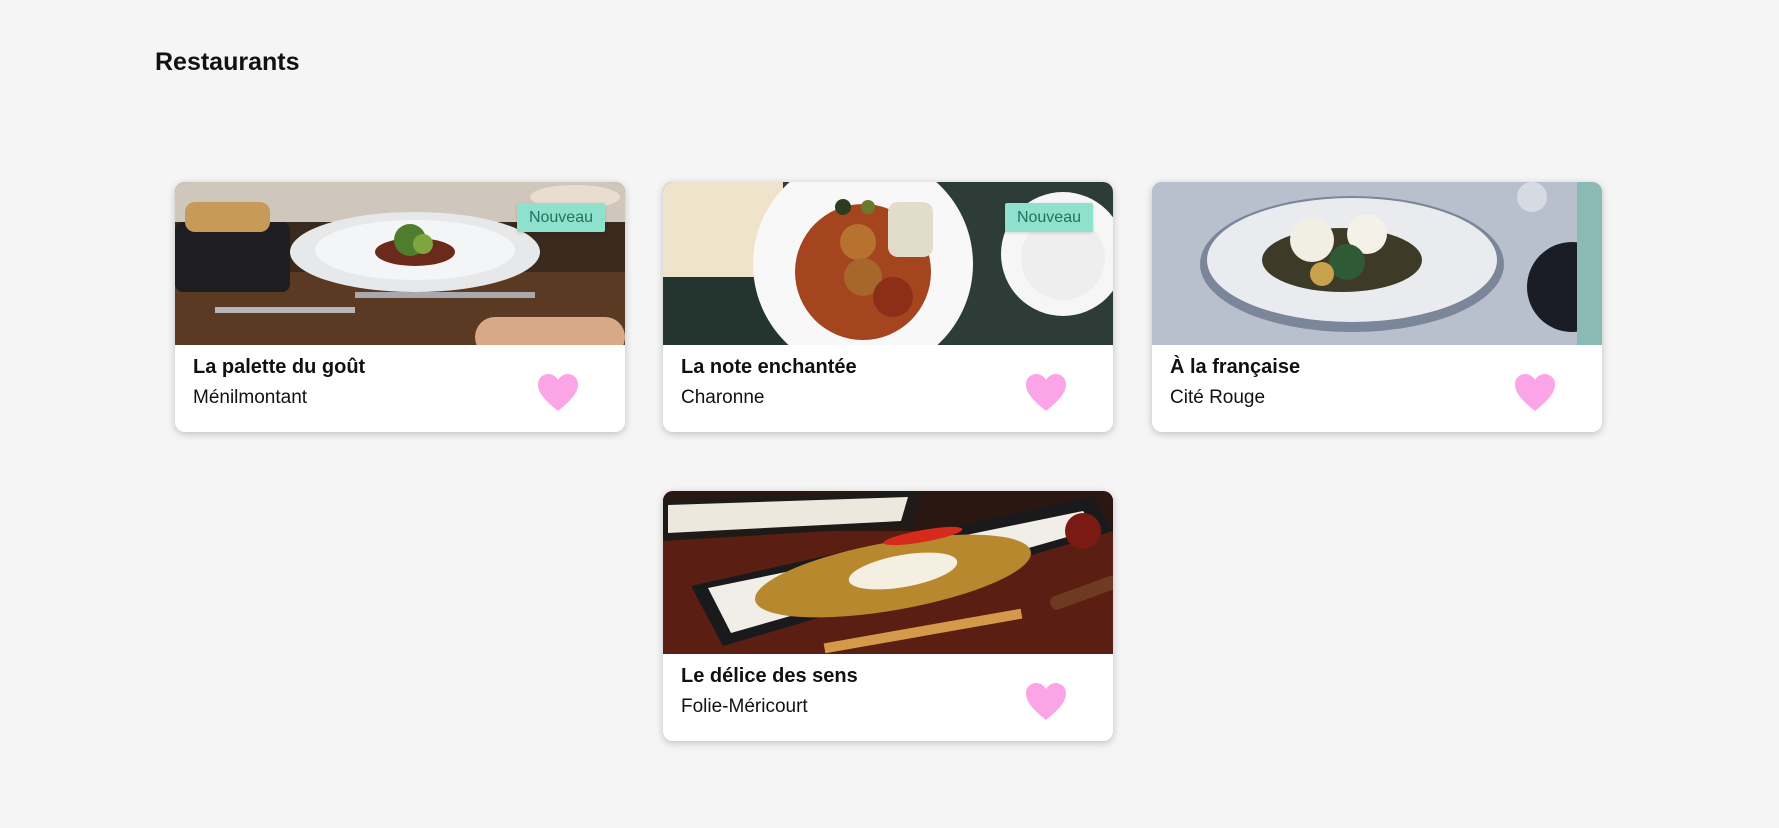 This screenshot has height=828, width=1779. I want to click on restaurant-card-1: Nouveau La palette du goût Ménilmontant, so click(400, 307).